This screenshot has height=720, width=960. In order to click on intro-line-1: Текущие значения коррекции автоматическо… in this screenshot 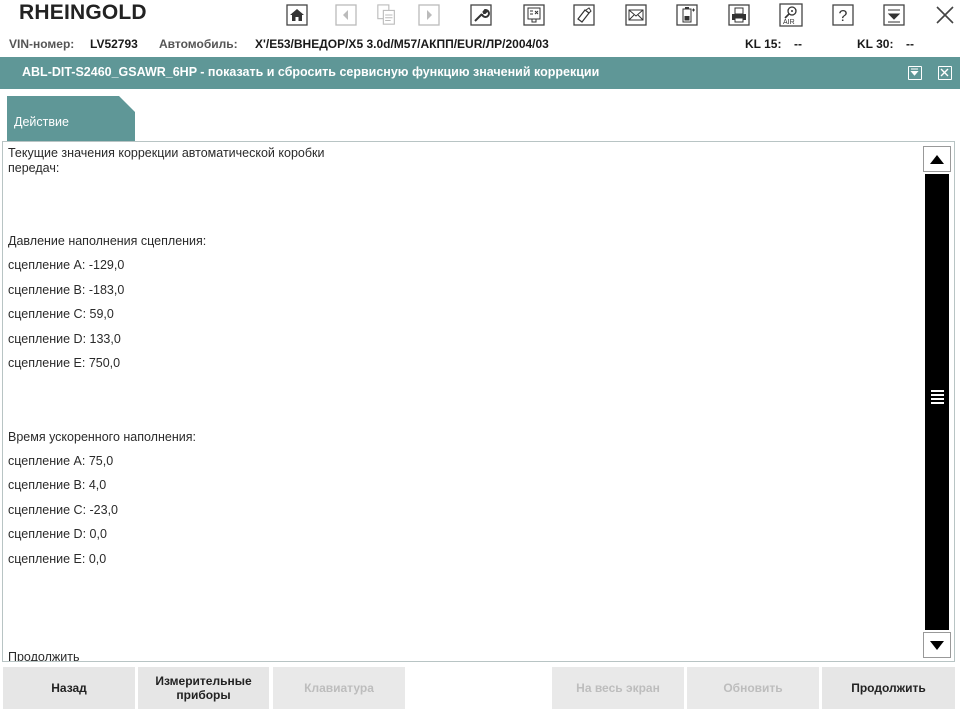, I will do `click(166, 153)`.